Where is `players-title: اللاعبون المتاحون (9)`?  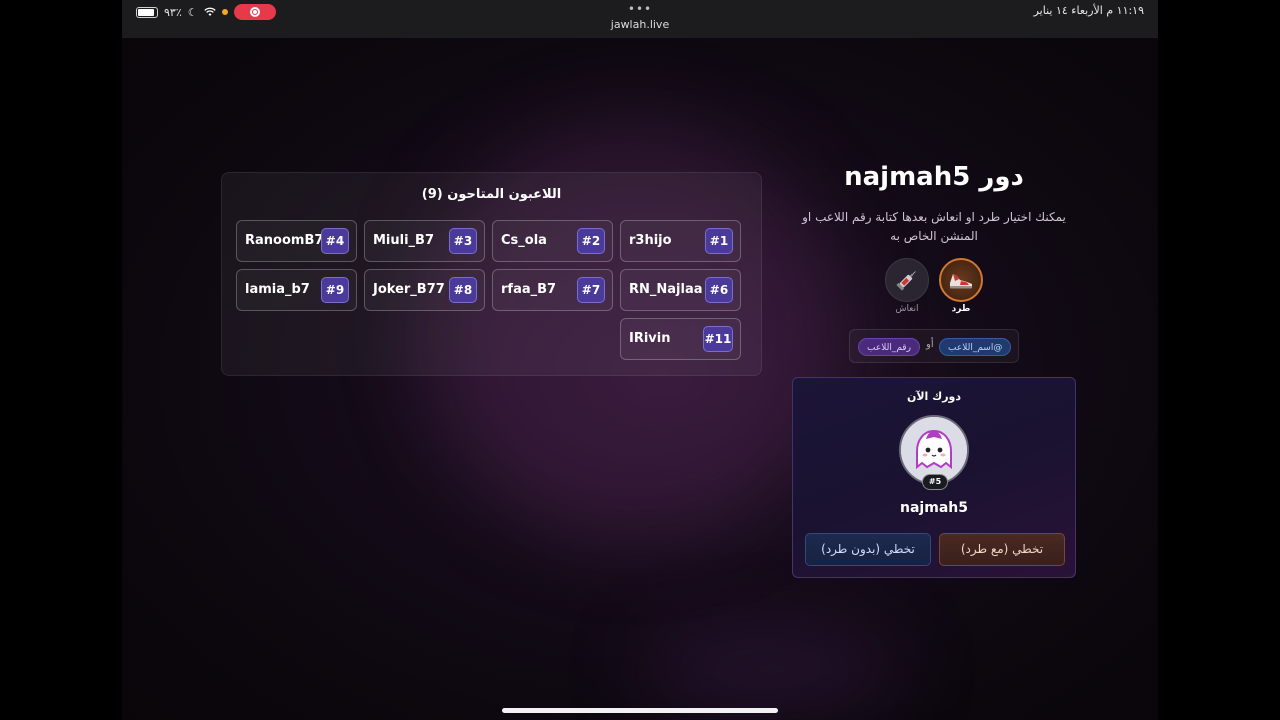 players-title: اللاعبون المتاحون (9) is located at coordinates (491, 194).